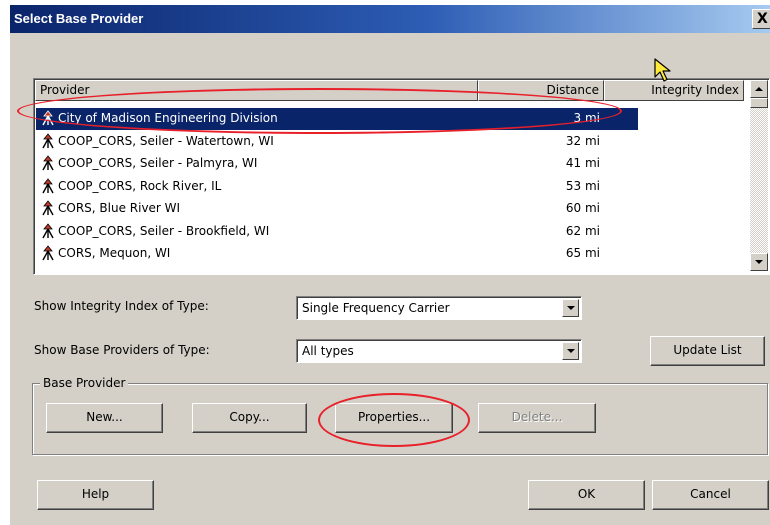  I want to click on provider-name: COOP_CORS, Seiler - Palmyra, WI, so click(158, 163).